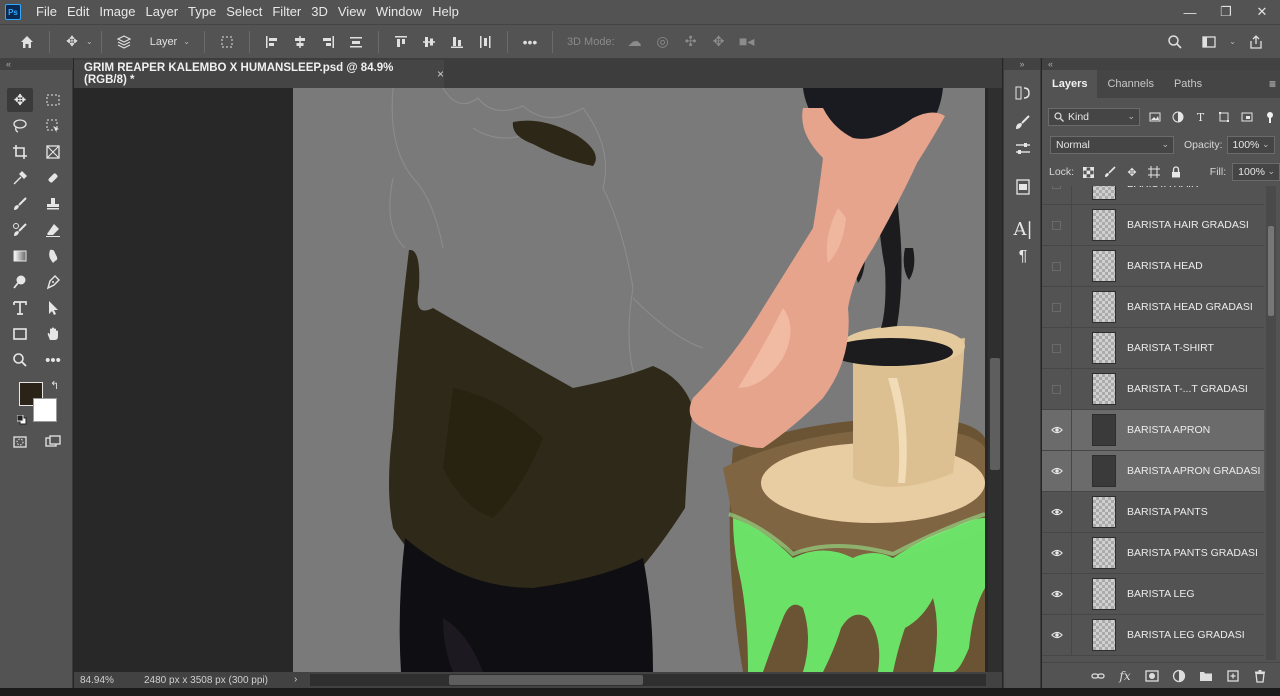 The width and height of the screenshot is (1280, 696). Describe the element at coordinates (53, 178) in the screenshot. I see `healing-brush-tool-icon` at that location.